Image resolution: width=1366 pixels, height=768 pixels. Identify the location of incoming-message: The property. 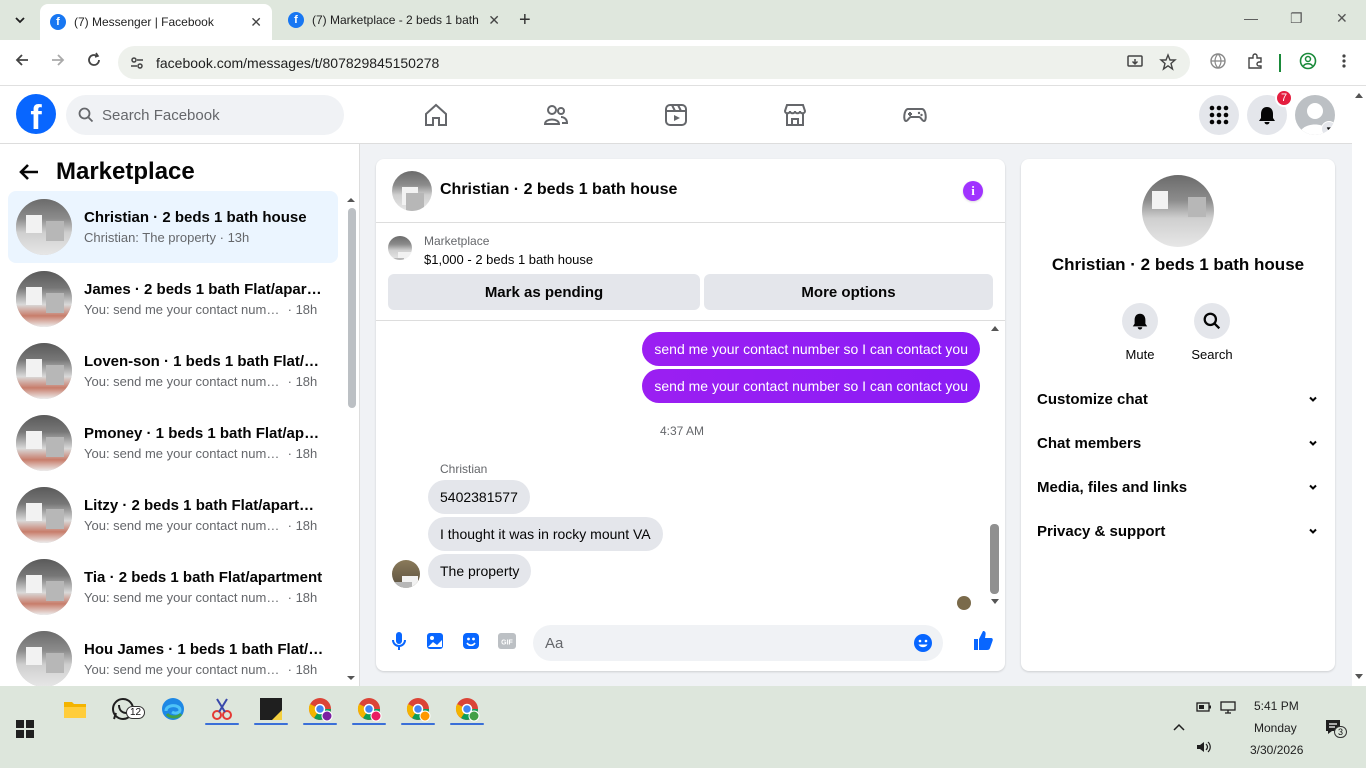
(480, 571).